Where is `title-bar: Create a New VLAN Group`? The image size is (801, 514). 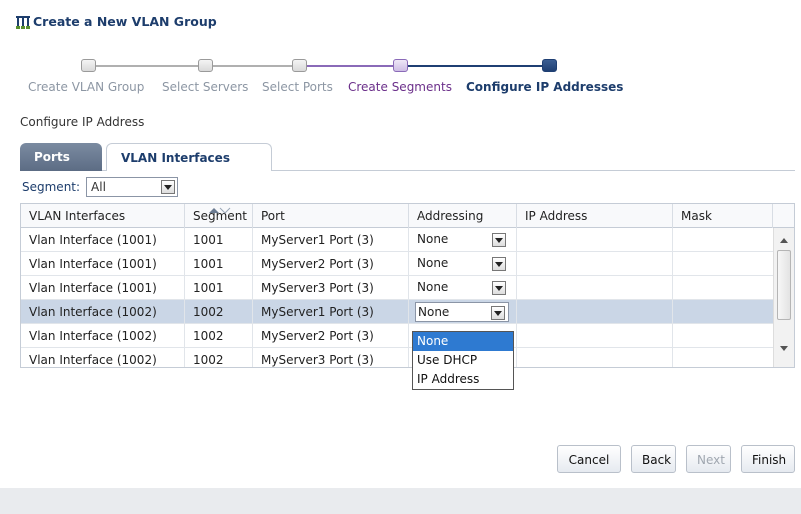
title-bar: Create a New VLAN Group is located at coordinates (400, 22).